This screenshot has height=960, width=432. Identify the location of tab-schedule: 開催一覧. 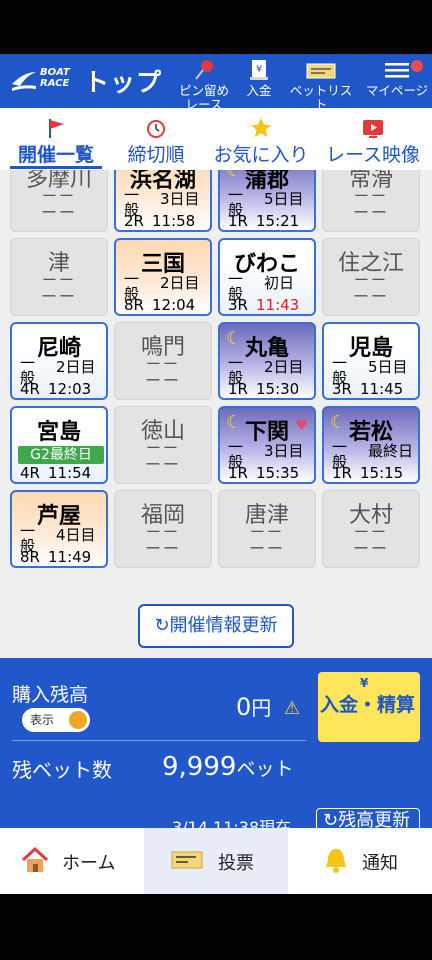
(56, 141).